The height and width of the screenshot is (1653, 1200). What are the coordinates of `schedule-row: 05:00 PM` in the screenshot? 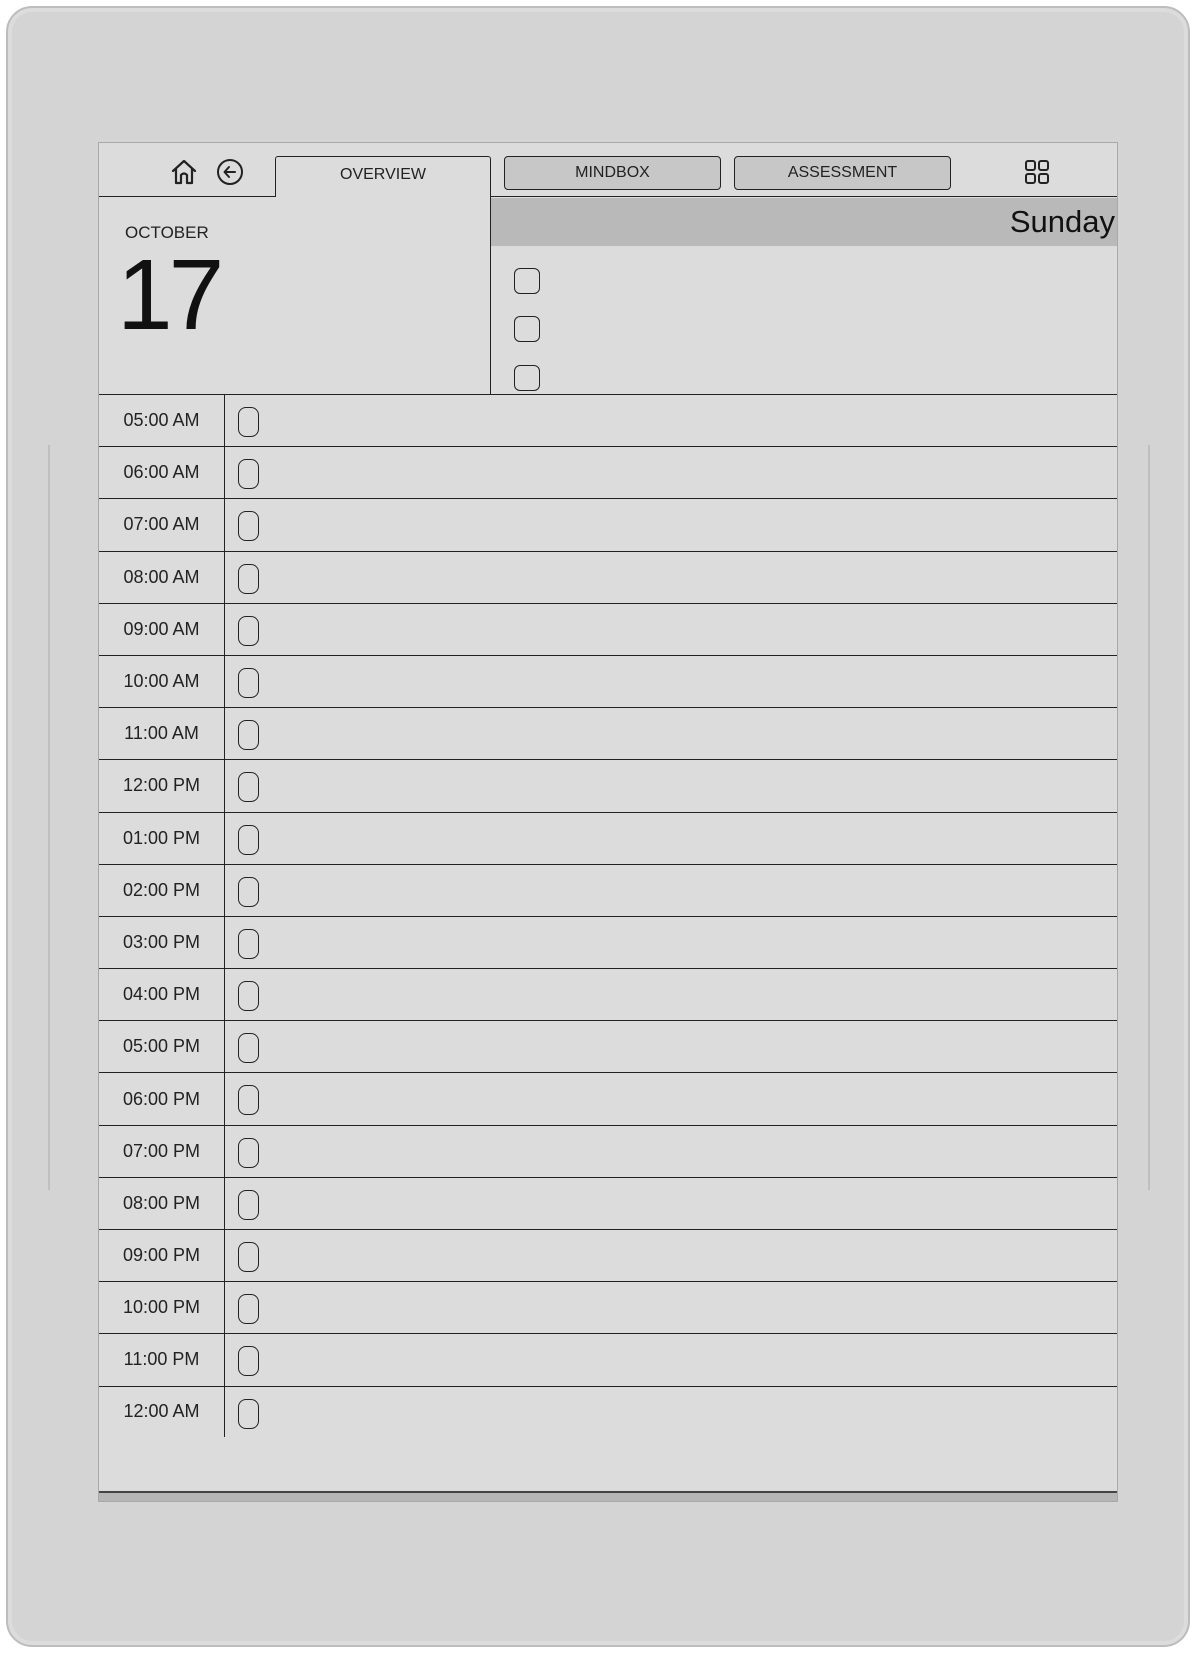 It's located at (608, 1046).